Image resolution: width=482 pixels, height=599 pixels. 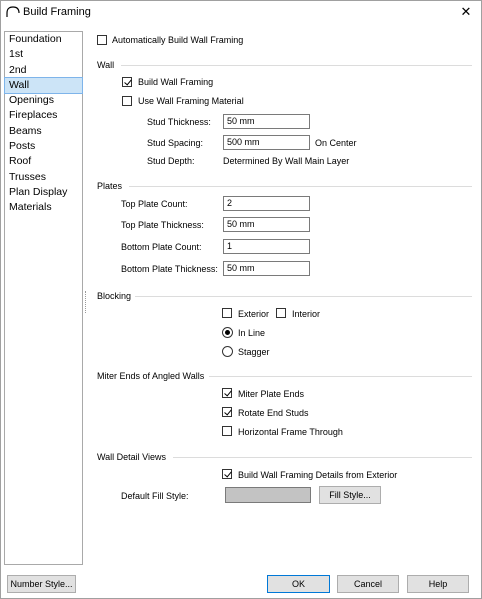 What do you see at coordinates (43, 54) in the screenshot?
I see `sidebar-item-1st: 1st` at bounding box center [43, 54].